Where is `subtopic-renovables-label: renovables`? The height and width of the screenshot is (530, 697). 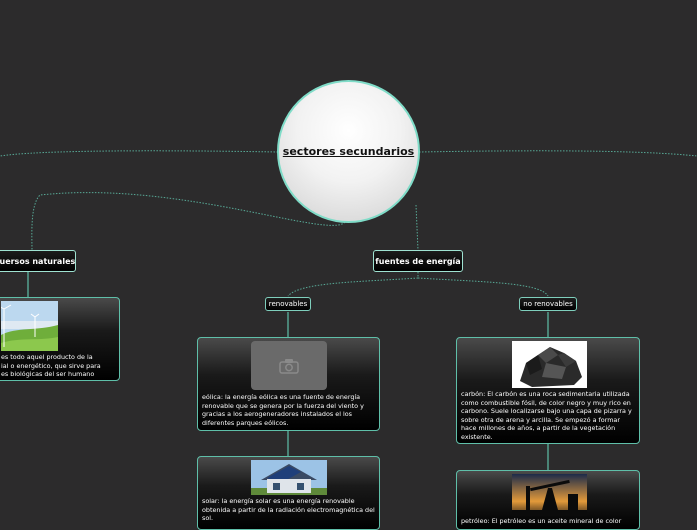
subtopic-renovables-label: renovables is located at coordinates (288, 304).